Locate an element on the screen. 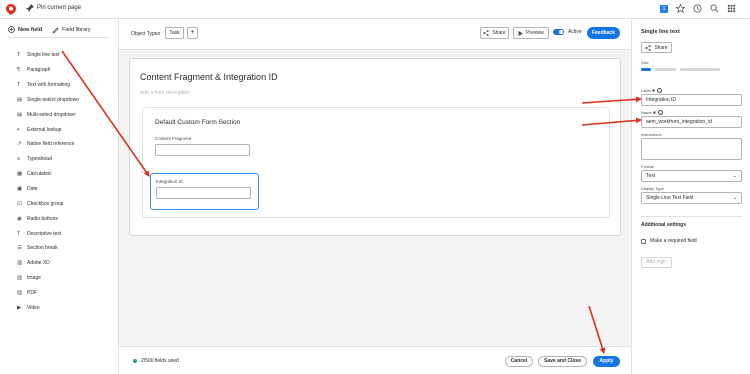 The image size is (750, 374). field-type-item: ▥ Adobe XD is located at coordinates (48, 263).